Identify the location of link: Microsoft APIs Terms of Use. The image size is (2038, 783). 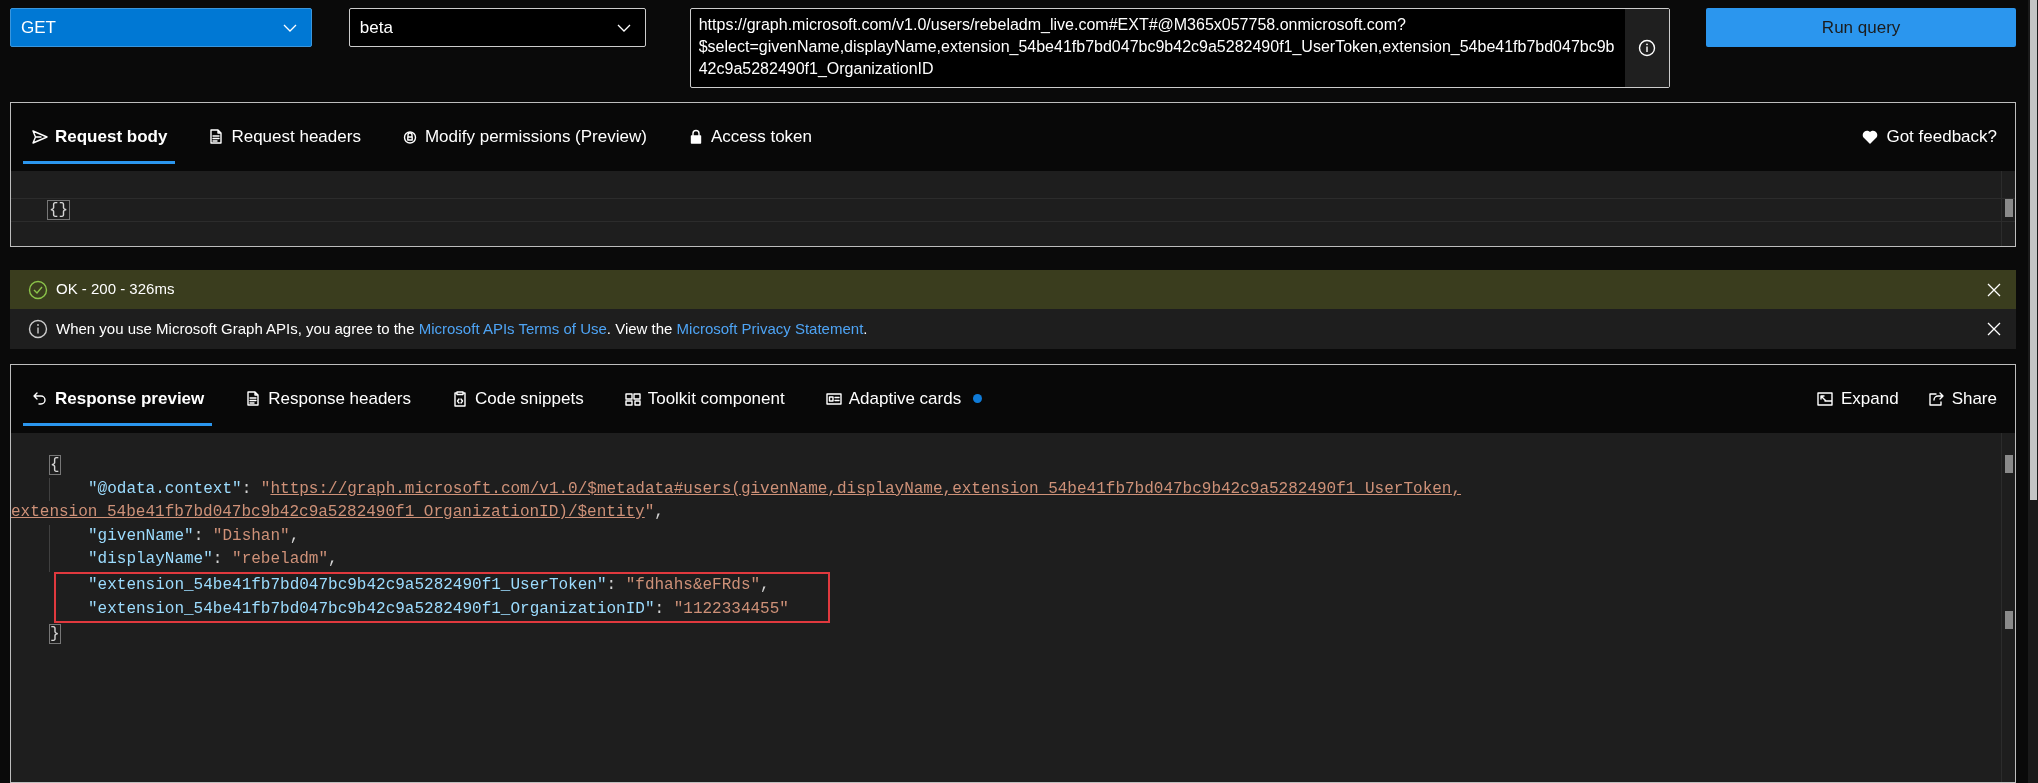
(512, 328).